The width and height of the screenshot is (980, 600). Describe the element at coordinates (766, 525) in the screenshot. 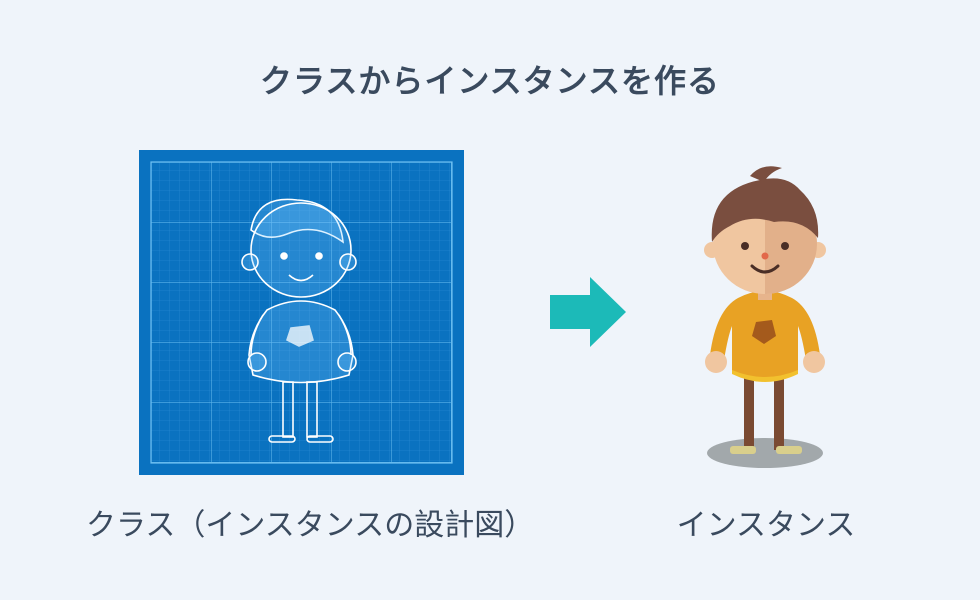

I see `instance-caption: インスタンス` at that location.